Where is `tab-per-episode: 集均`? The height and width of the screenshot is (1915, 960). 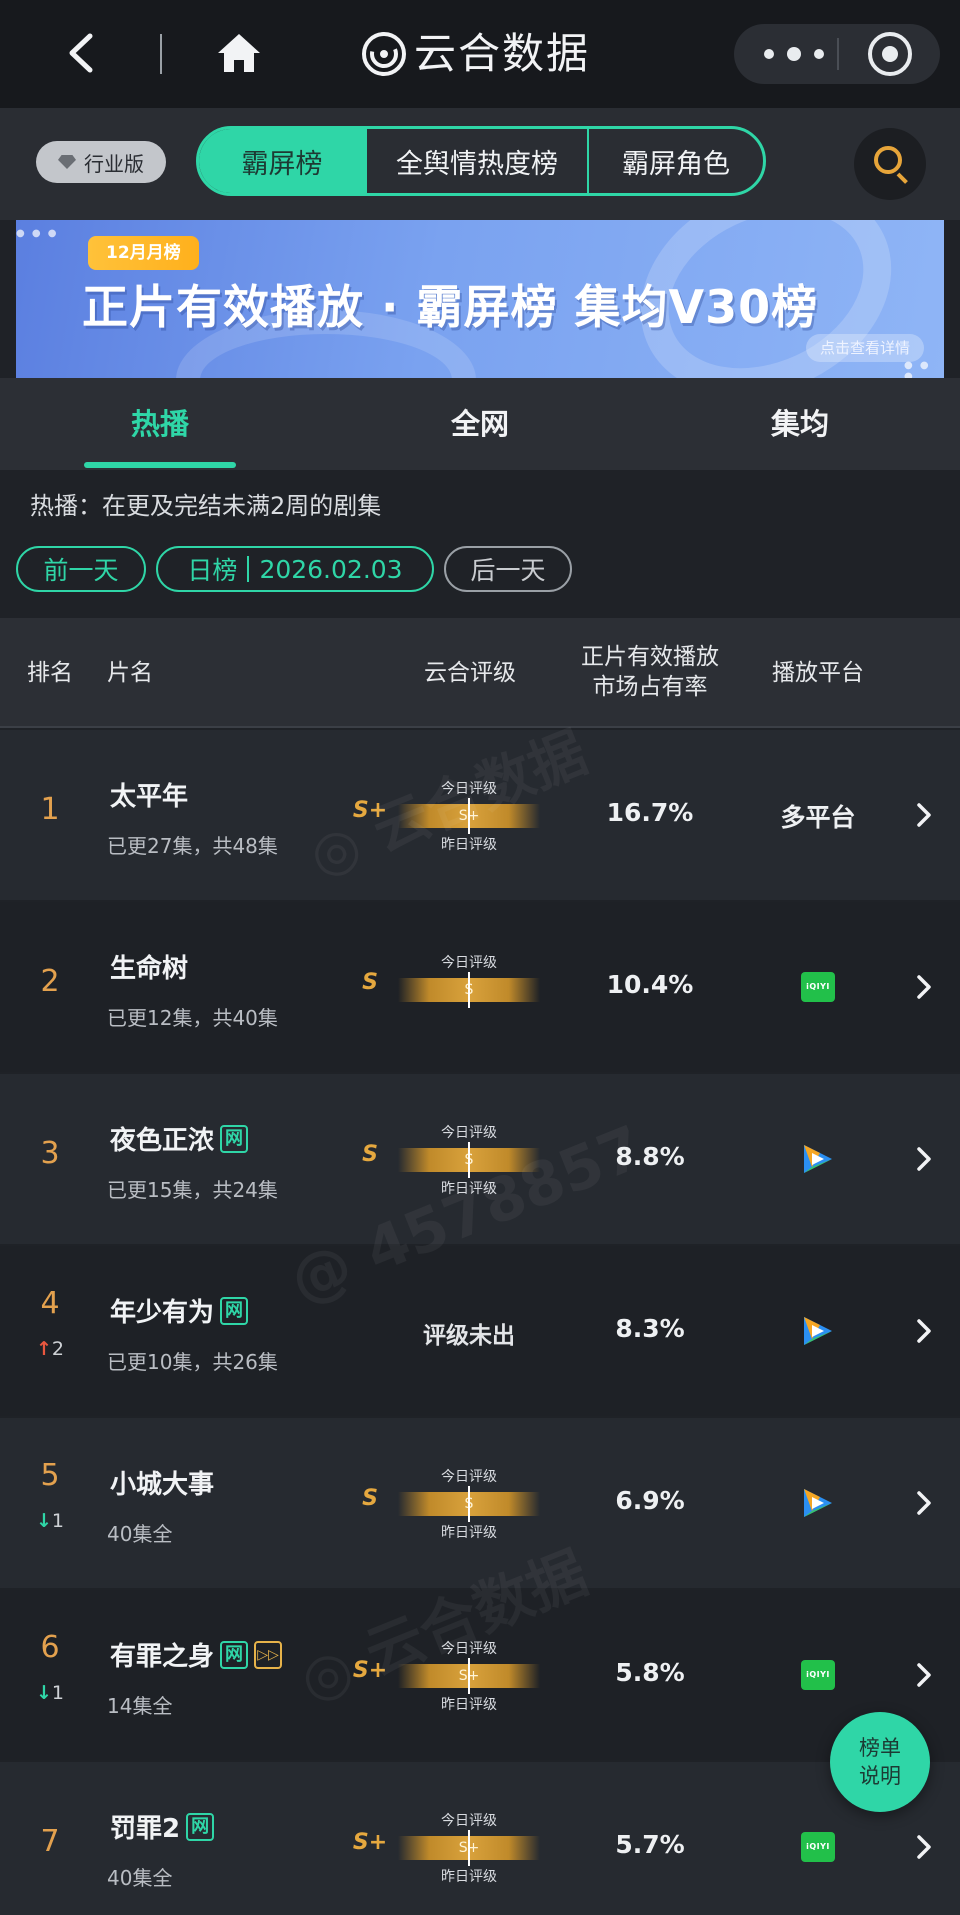
tab-per-episode: 集均 is located at coordinates (800, 424).